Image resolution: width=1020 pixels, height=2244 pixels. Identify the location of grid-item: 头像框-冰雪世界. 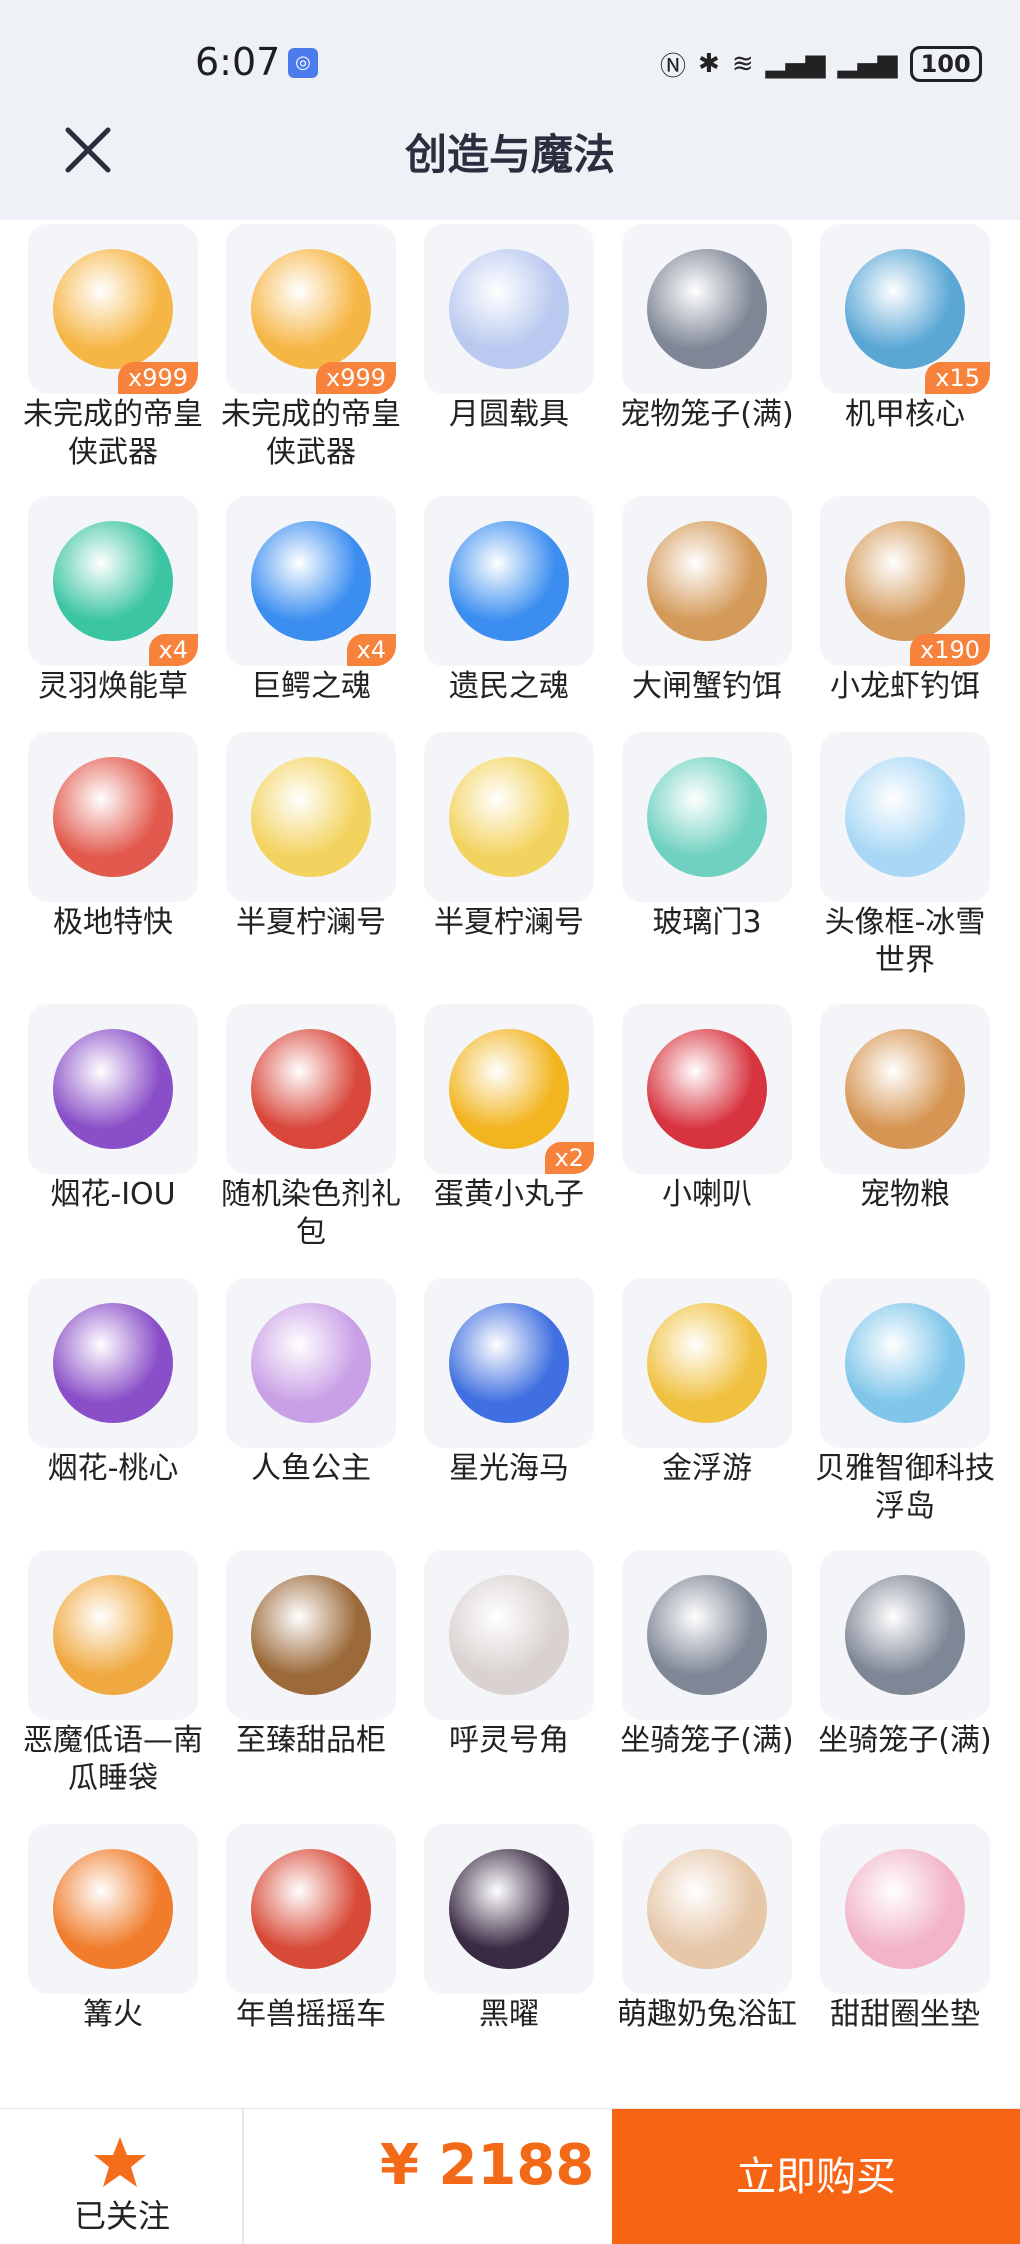
(891, 862).